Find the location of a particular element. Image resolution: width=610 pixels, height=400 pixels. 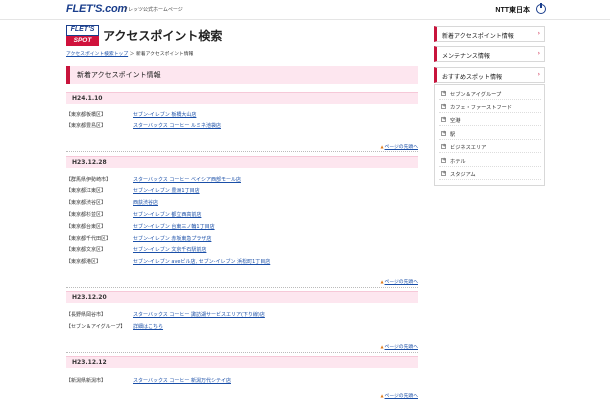

area-label: 【東京都千代田区】 is located at coordinates (89, 239).